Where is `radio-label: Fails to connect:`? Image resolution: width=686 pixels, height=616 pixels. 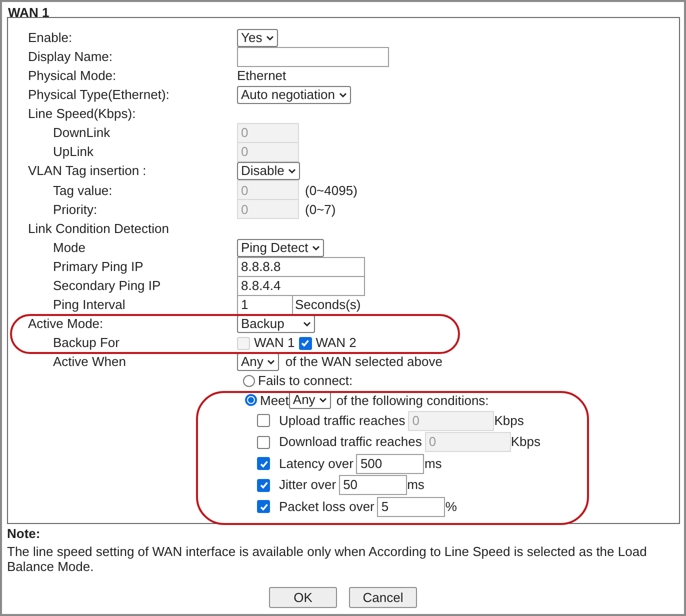
radio-label: Fails to connect: is located at coordinates (305, 381).